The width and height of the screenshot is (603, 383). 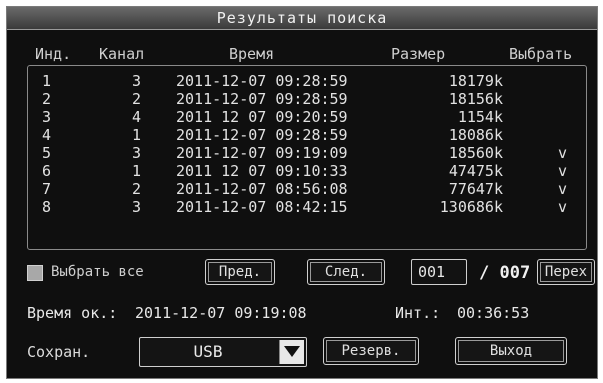 I want to click on row-size: 77647k, so click(x=475, y=189).